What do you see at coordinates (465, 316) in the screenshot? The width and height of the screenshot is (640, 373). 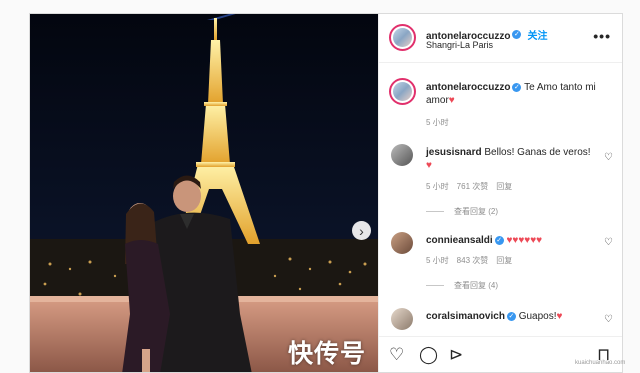 I see `comment-username: coralsimanovich` at bounding box center [465, 316].